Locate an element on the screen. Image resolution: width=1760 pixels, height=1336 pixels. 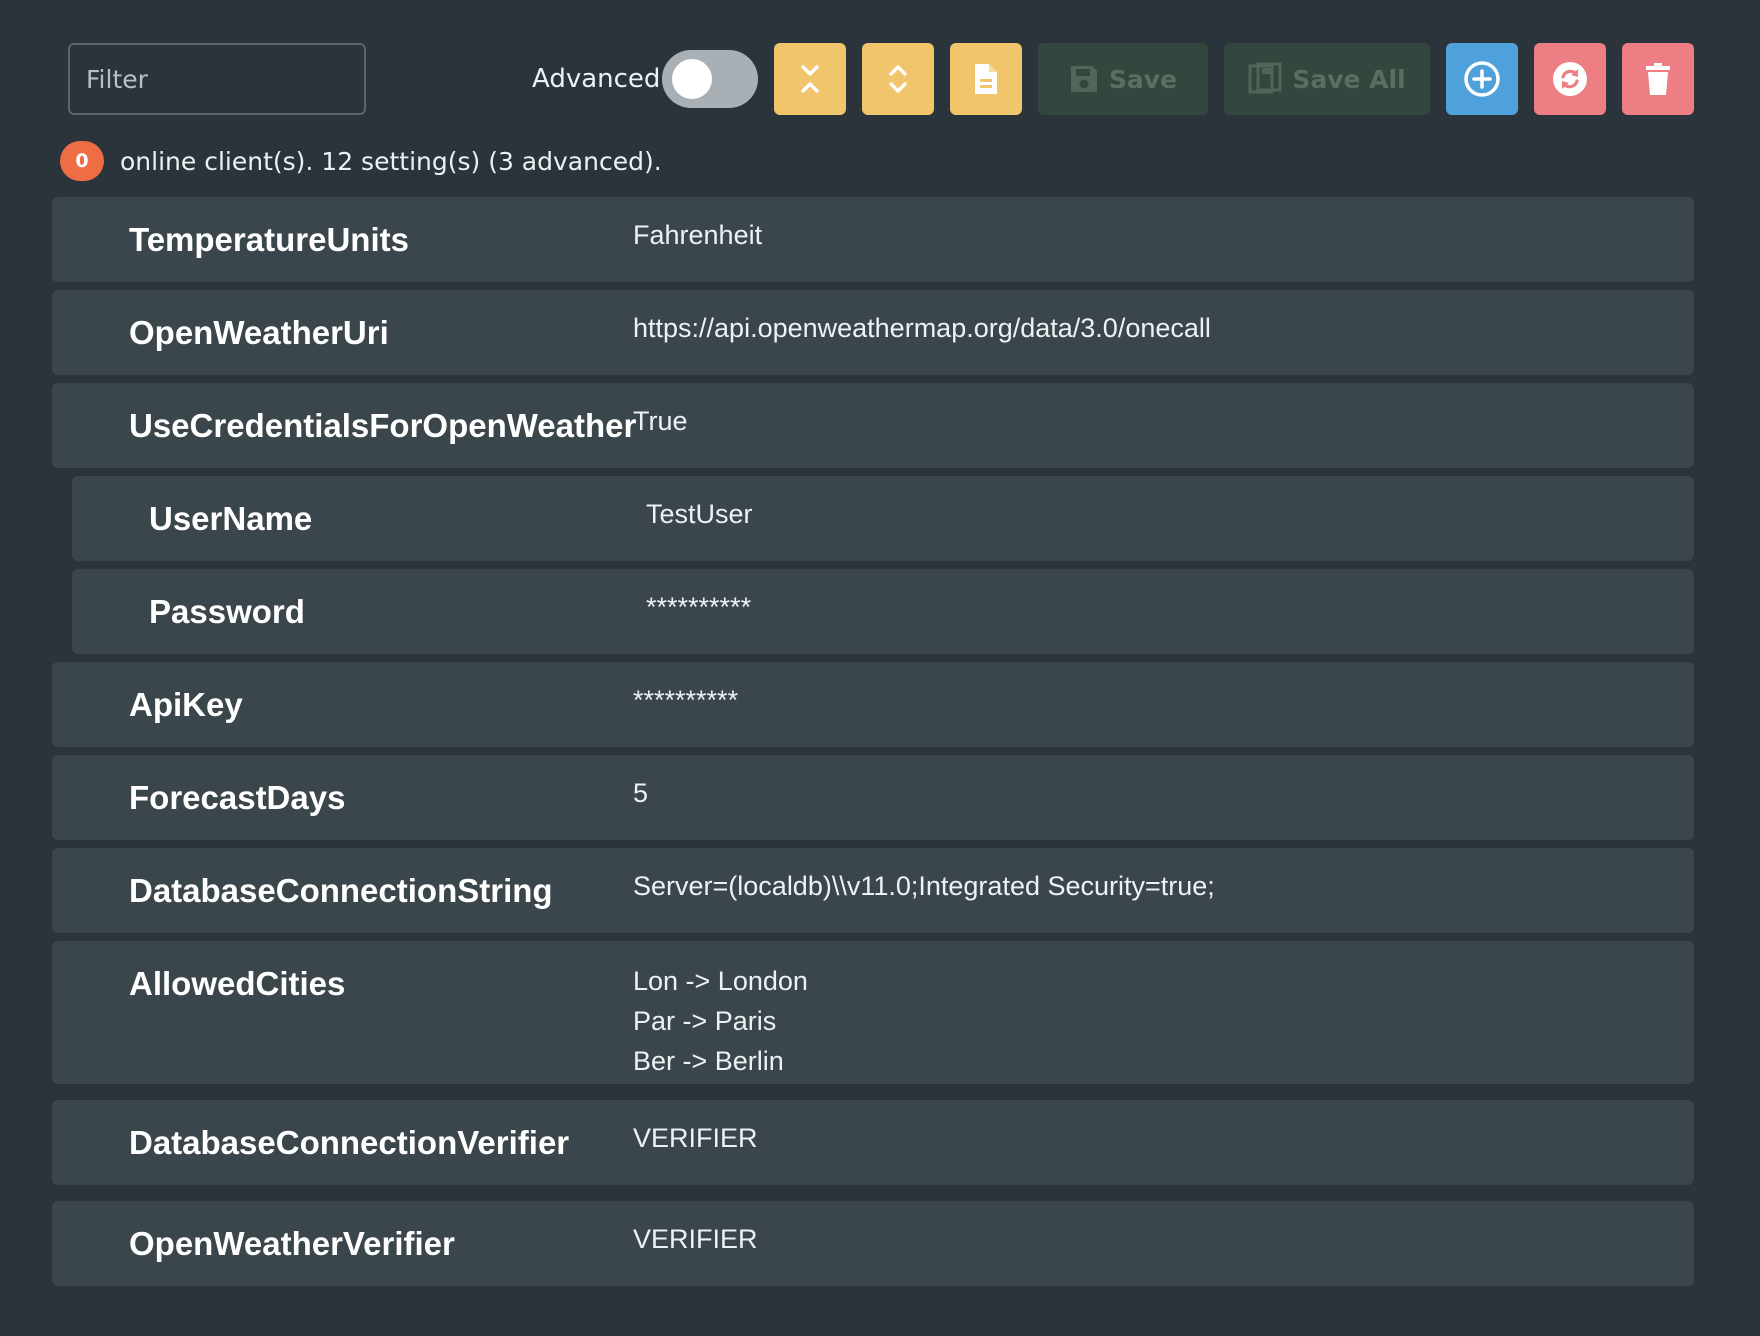
setting-row-api-key: ApiKey ********** is located at coordinates (873, 704).